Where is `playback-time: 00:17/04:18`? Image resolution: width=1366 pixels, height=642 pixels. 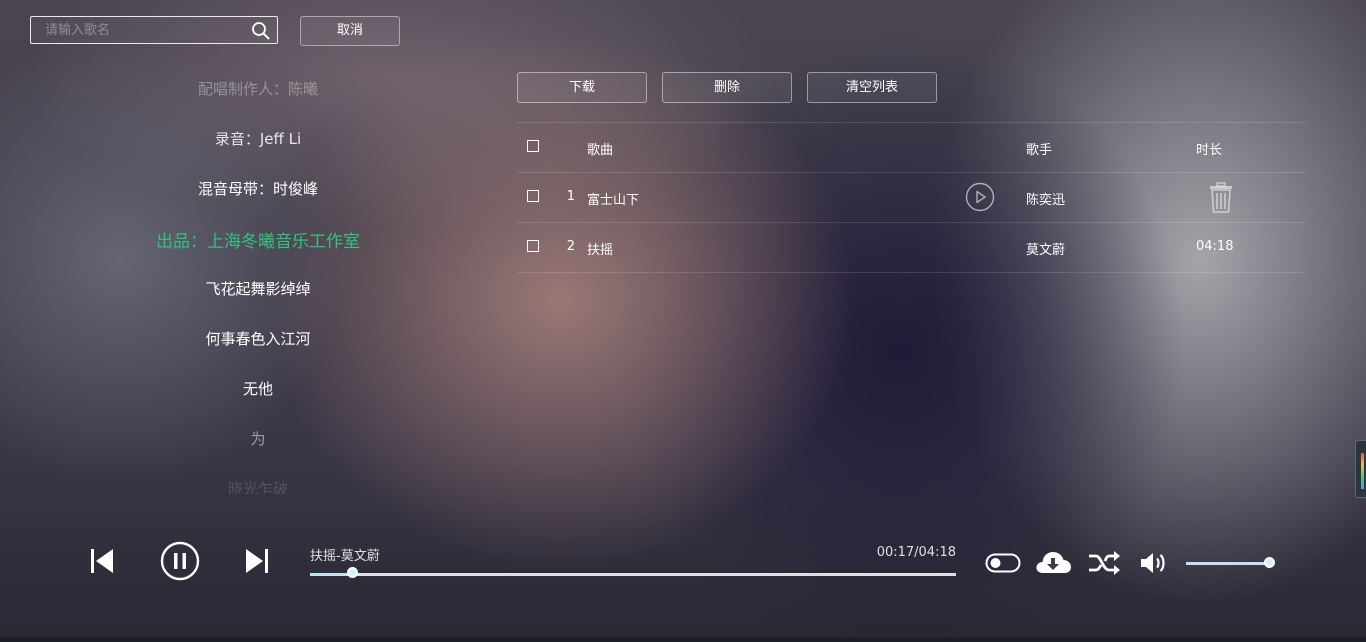 playback-time: 00:17/04:18 is located at coordinates (916, 552).